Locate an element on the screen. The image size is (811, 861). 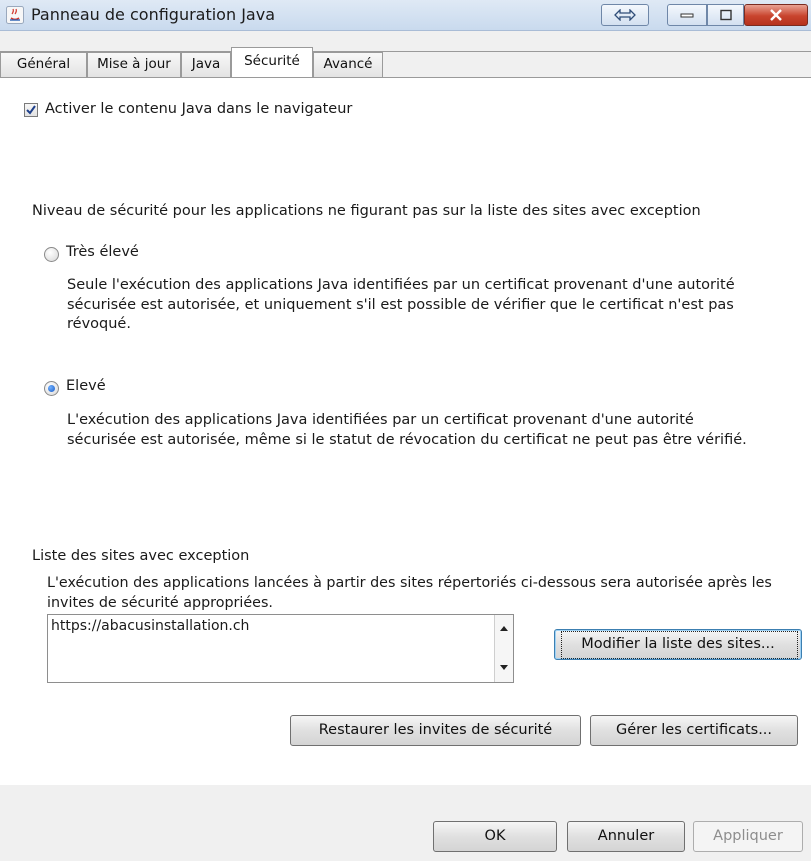
close-button is located at coordinates (776, 15).